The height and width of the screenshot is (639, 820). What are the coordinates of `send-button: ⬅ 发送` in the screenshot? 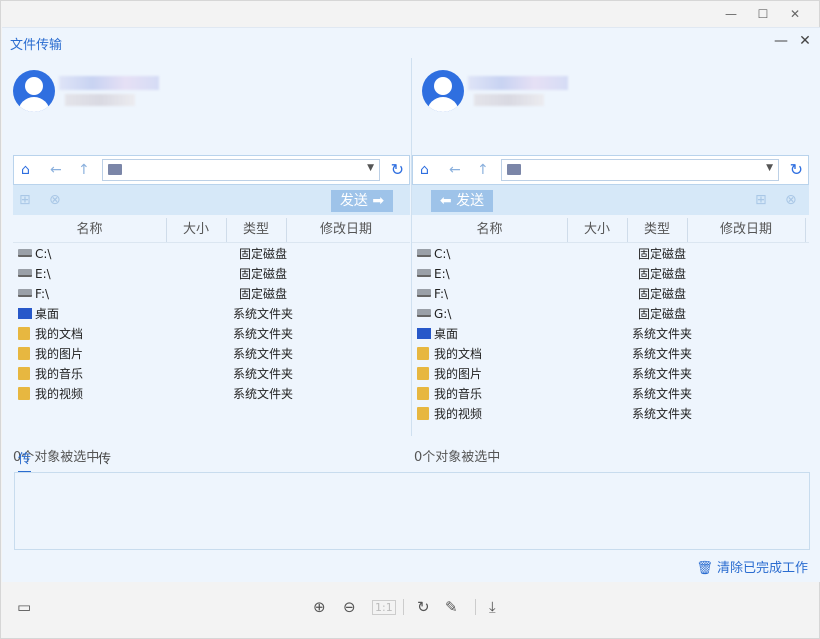 It's located at (462, 201).